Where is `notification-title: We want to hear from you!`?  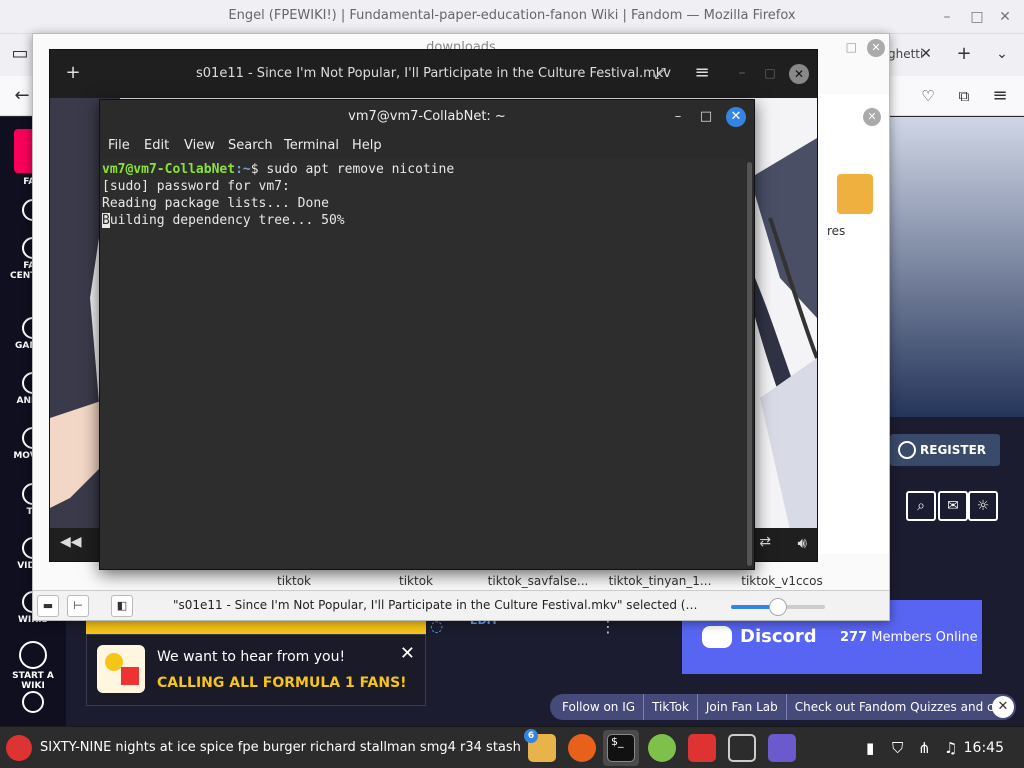
notification-title: We want to hear from you! is located at coordinates (251, 657).